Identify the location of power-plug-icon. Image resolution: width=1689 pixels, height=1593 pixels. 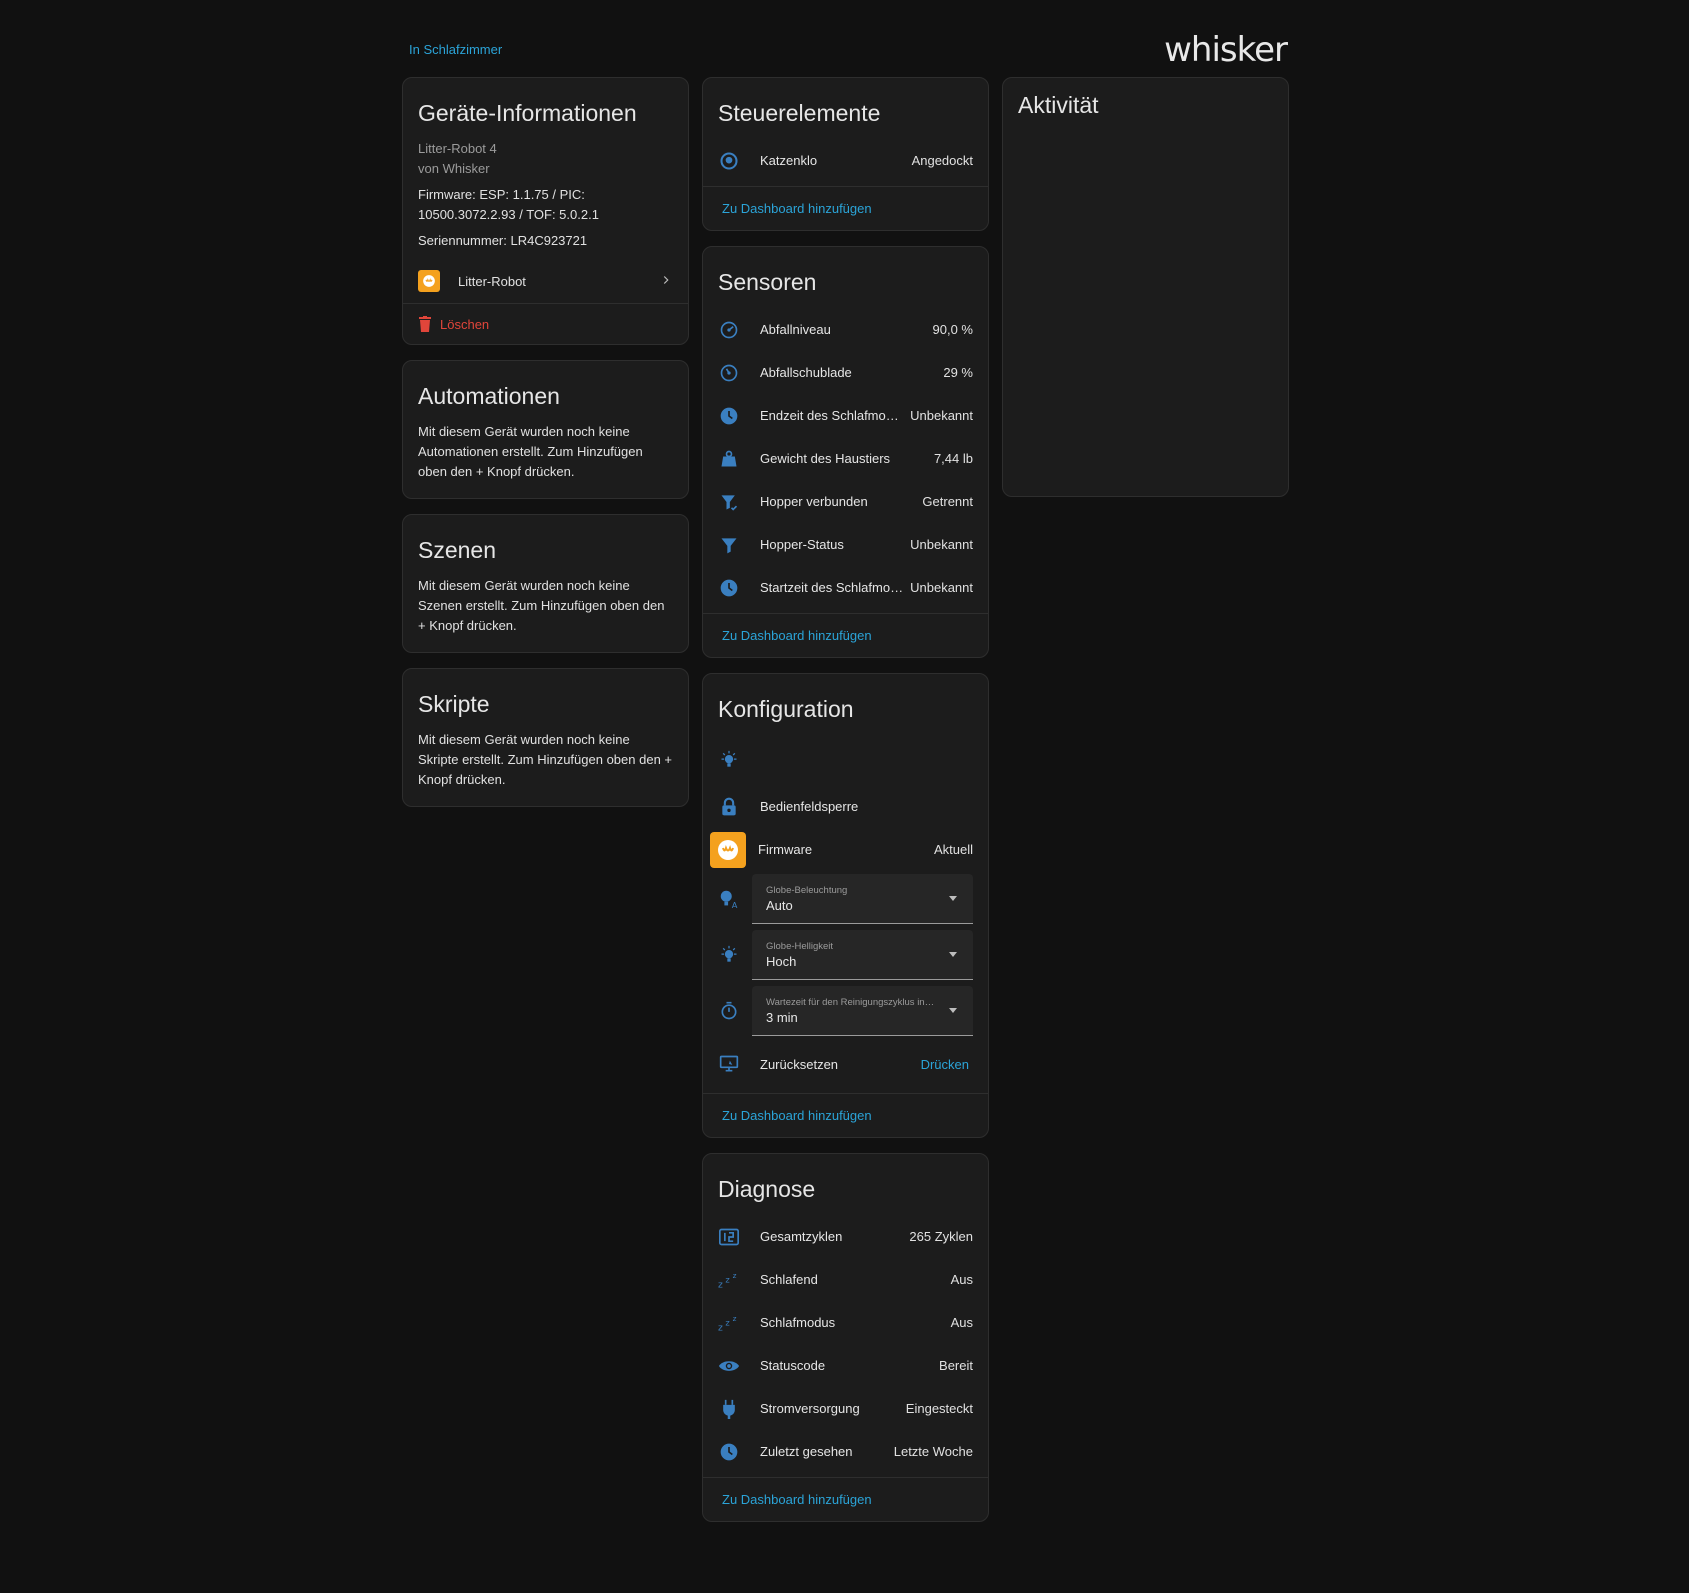
(729, 1409).